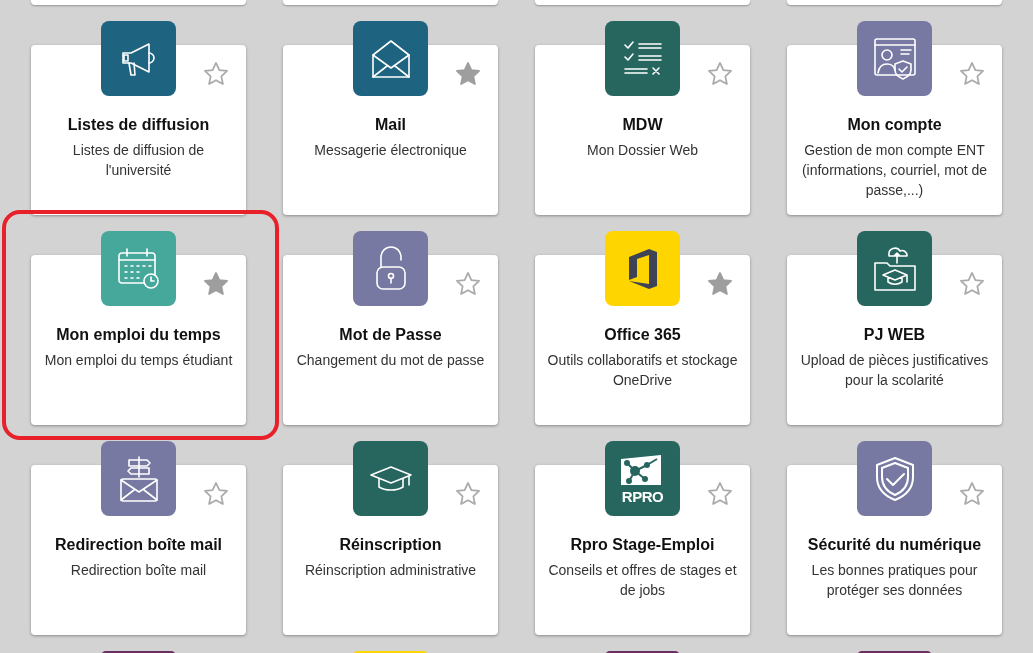 The width and height of the screenshot is (1033, 653). What do you see at coordinates (894, 170) in the screenshot?
I see `app-description: Gestion de mon compte ENT (informations, courriel, mot de passe,...)` at bounding box center [894, 170].